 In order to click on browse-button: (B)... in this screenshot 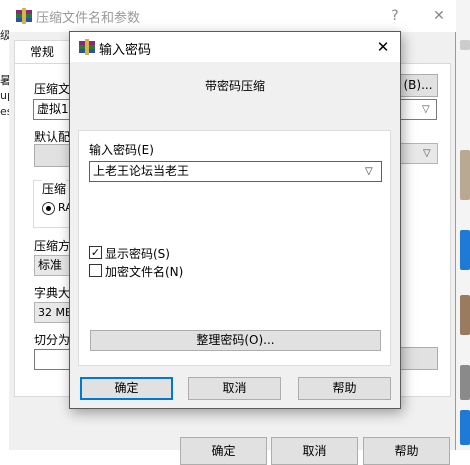, I will do `click(418, 85)`.